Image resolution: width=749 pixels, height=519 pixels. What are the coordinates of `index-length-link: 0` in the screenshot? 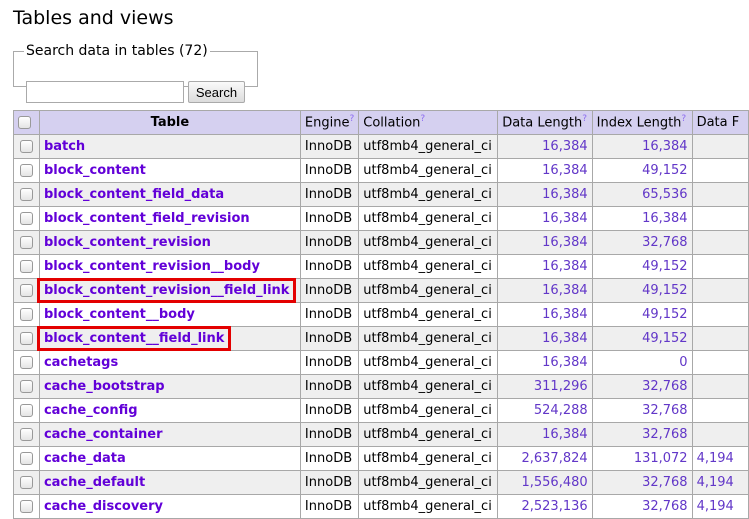 It's located at (683, 362).